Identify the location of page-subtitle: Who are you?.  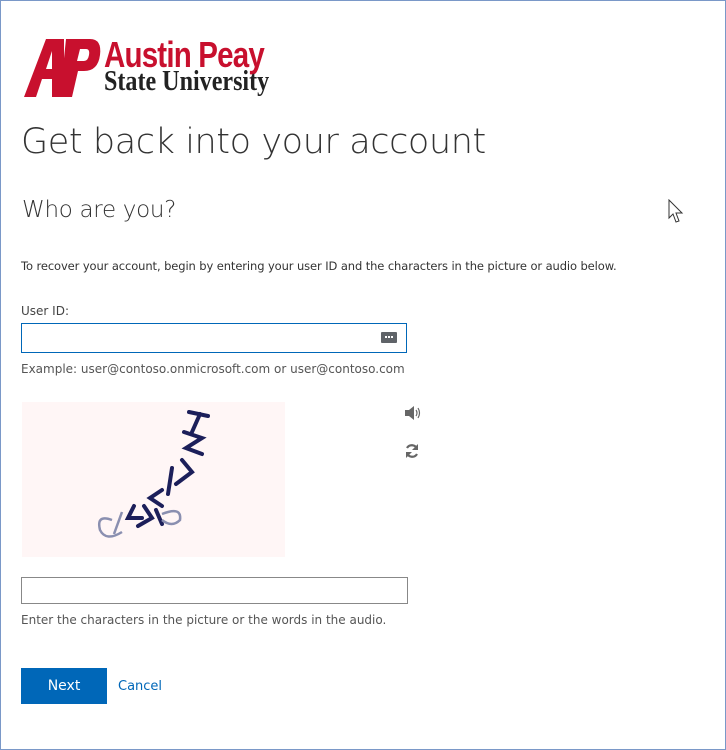
(99, 210).